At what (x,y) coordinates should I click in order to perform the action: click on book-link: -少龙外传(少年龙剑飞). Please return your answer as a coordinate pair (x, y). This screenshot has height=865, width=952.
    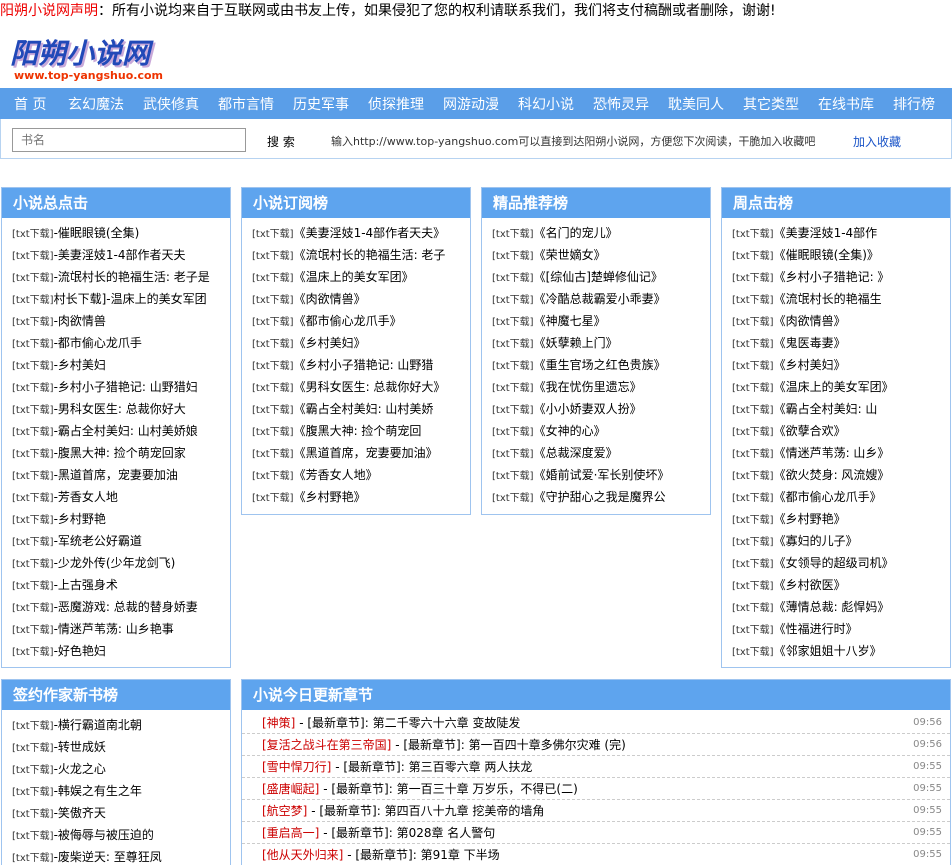
    Looking at the image, I should click on (115, 563).